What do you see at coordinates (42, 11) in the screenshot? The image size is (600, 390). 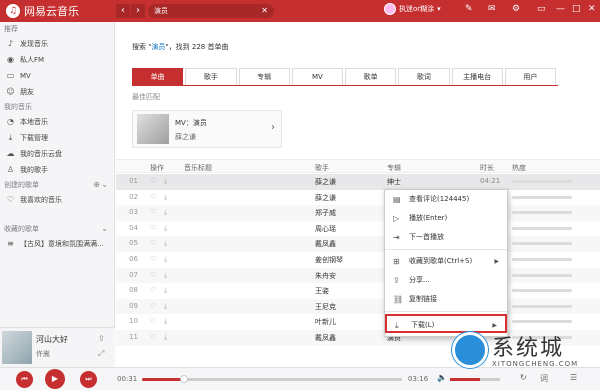 I see `app-logo: ♫ 网易云音乐` at bounding box center [42, 11].